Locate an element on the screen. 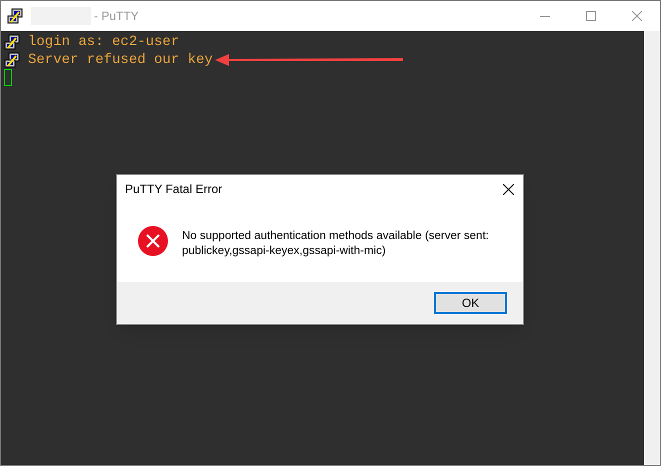 This screenshot has width=661, height=466. window-title: - PuTTY is located at coordinates (116, 16).